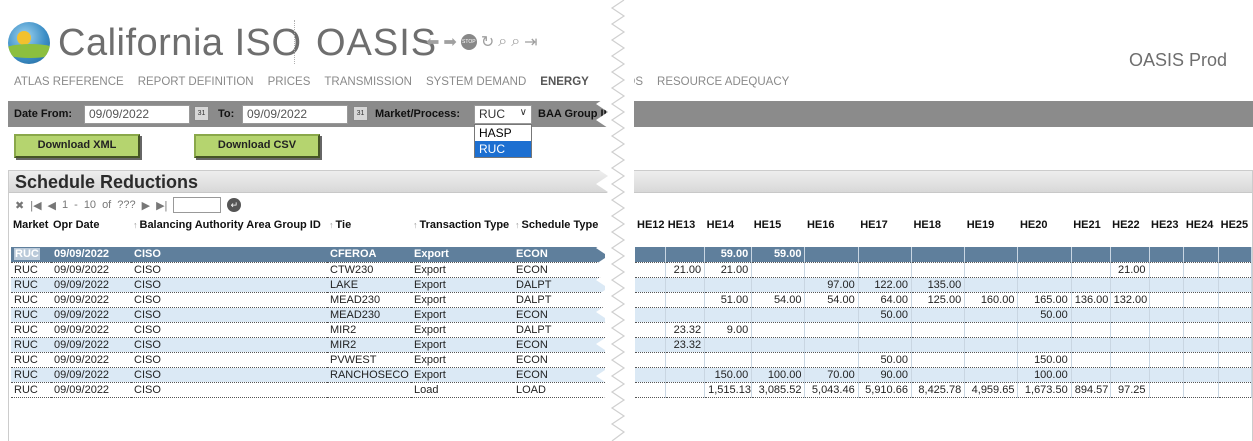 The width and height of the screenshot is (1253, 441). Describe the element at coordinates (530, 42) in the screenshot. I see `logout-icon: ⇥` at that location.